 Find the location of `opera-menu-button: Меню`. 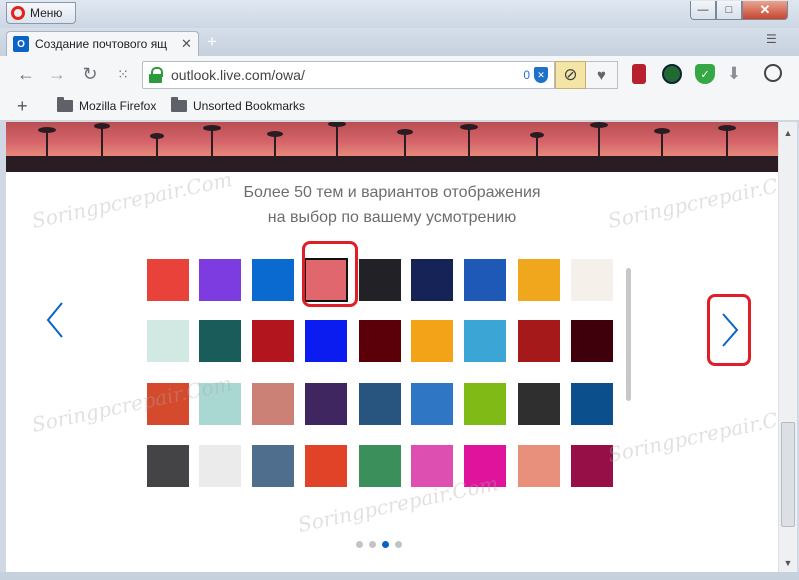

opera-menu-button: Меню is located at coordinates (41, 13).